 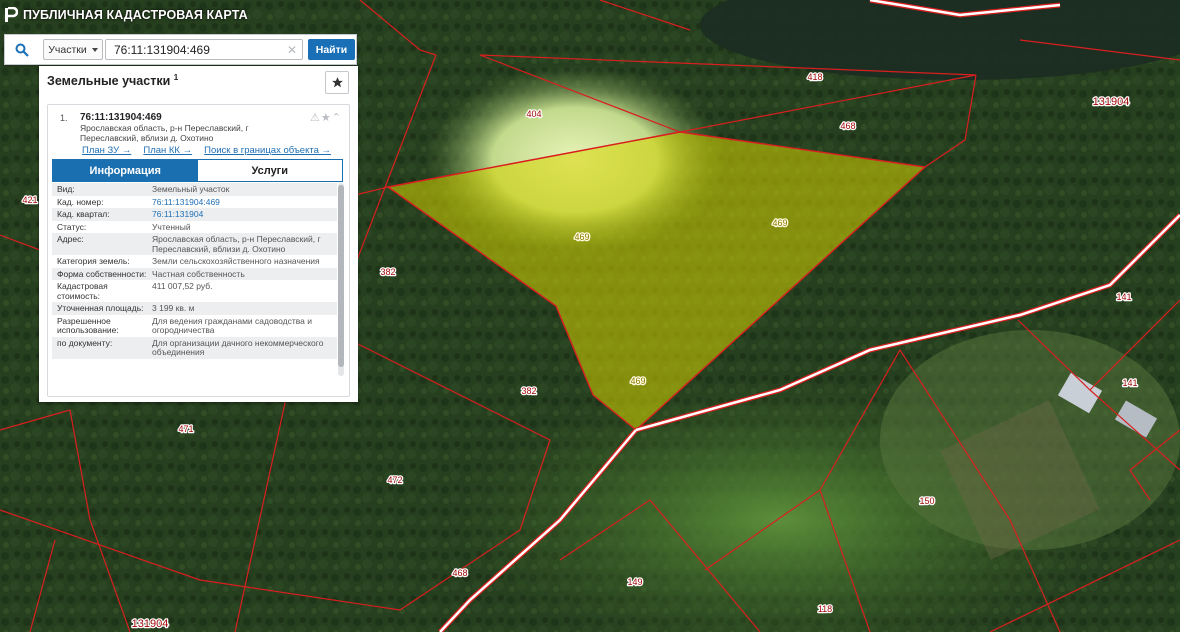 What do you see at coordinates (82, 291) in the screenshot?
I see `info-row-label: Кадастровая стоимость:` at bounding box center [82, 291].